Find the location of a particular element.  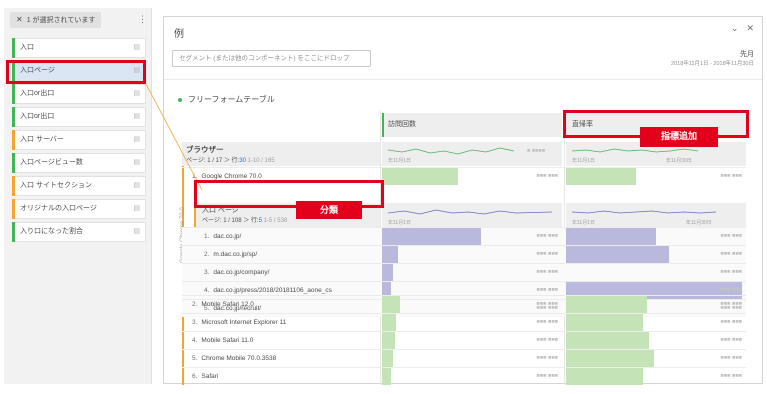

visits-total-cell: 年11月1日 ■ ■■■■ is located at coordinates (472, 154).